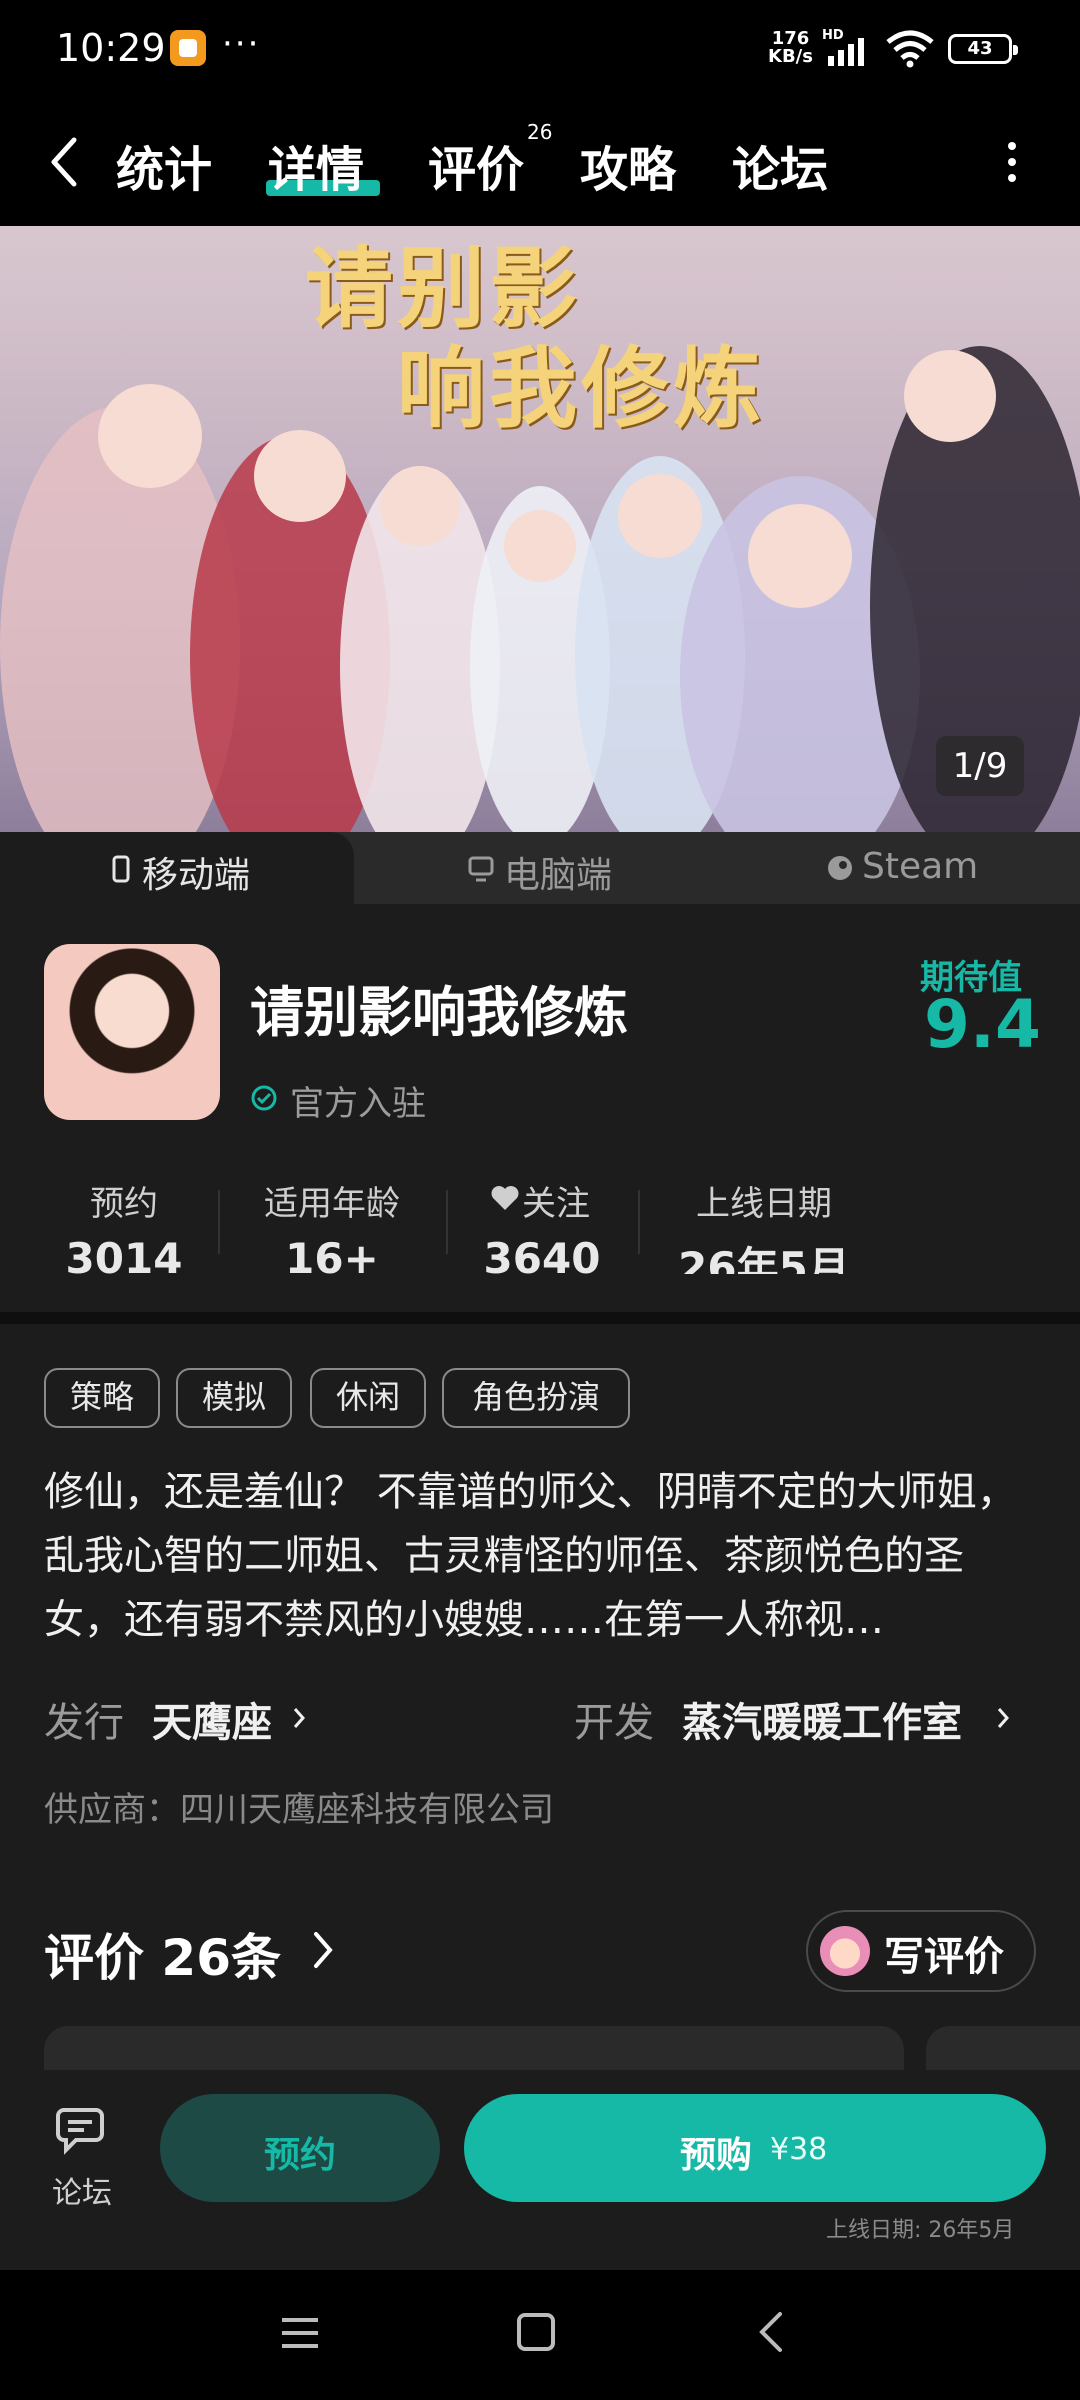 This screenshot has height=2400, width=1080. What do you see at coordinates (316, 165) in the screenshot?
I see `tab-details: 详情` at bounding box center [316, 165].